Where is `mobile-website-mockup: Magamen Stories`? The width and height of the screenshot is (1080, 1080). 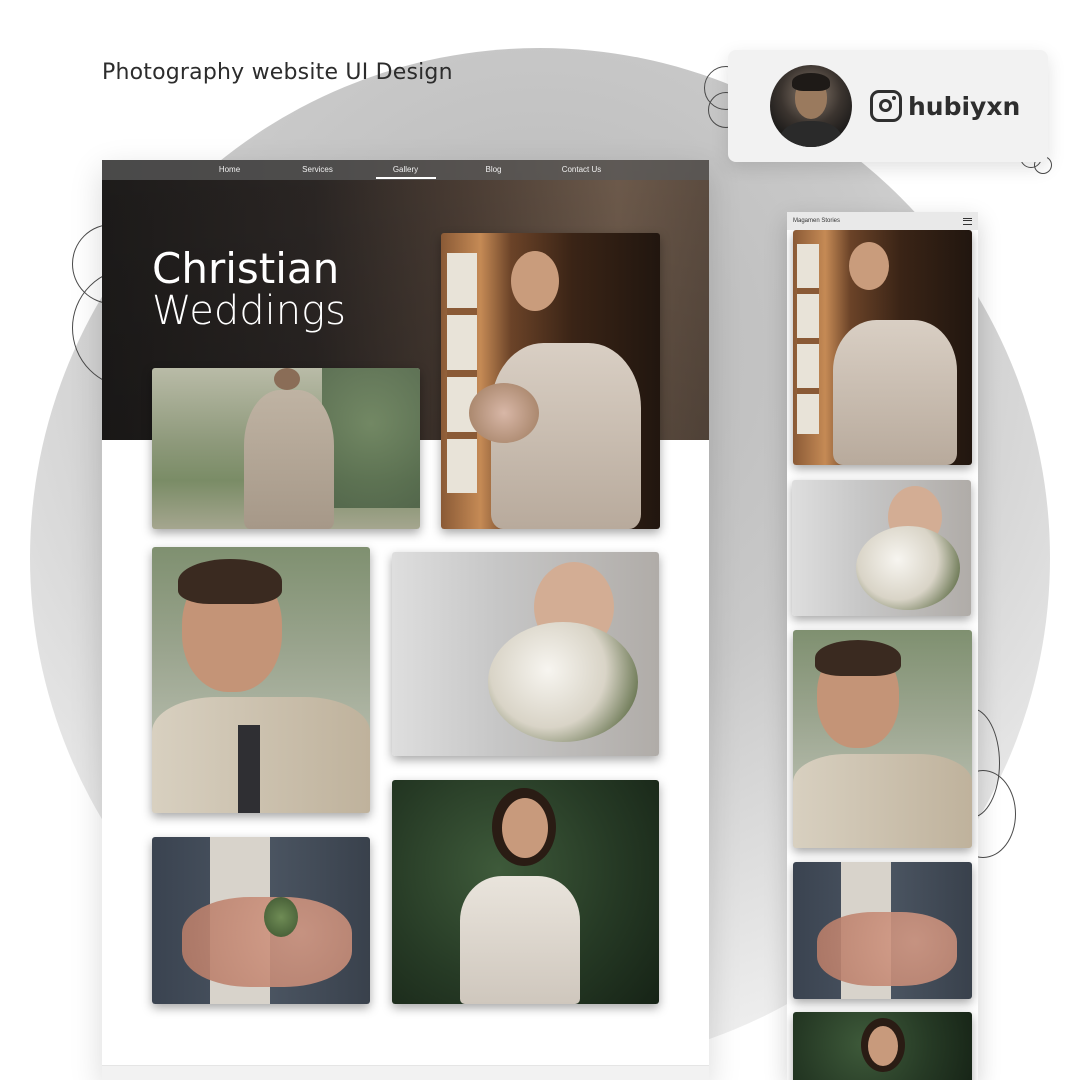
mobile-website-mockup: Magamen Stories is located at coordinates (882, 646).